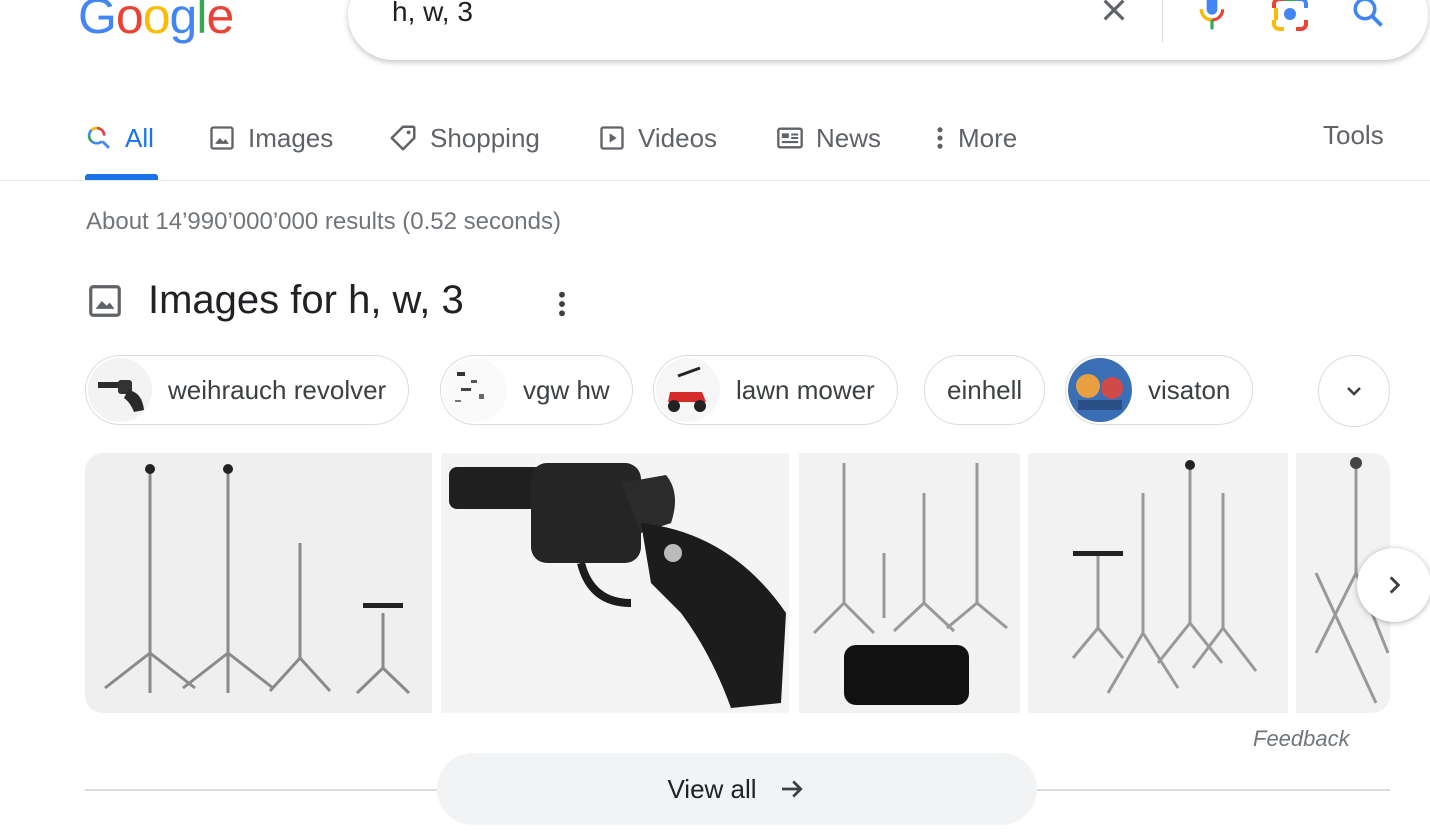 The width and height of the screenshot is (1430, 832). What do you see at coordinates (790, 138) in the screenshot?
I see `news-icon` at bounding box center [790, 138].